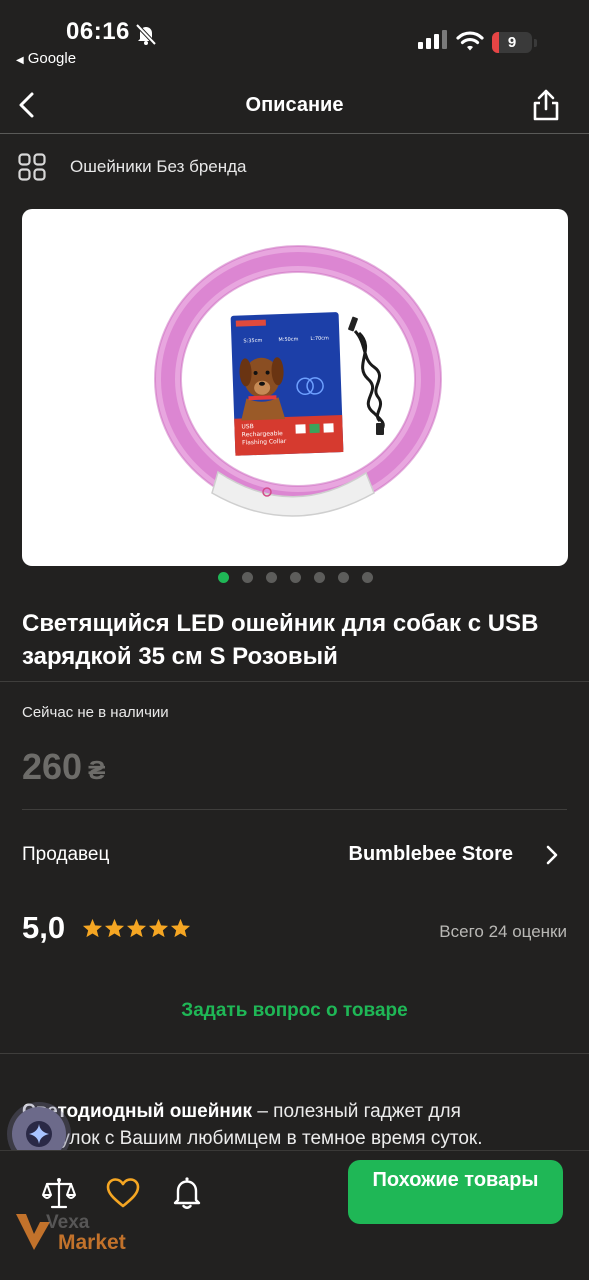  Describe the element at coordinates (455, 1192) in the screenshot. I see `similar-products-button: Похожие товары` at that location.